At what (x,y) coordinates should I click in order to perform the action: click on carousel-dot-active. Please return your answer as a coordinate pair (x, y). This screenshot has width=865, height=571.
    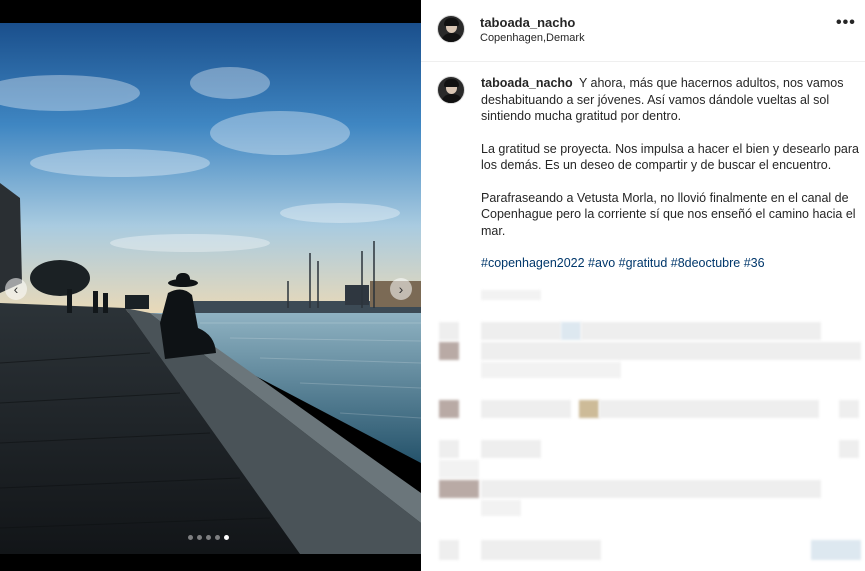
    Looking at the image, I should click on (226, 537).